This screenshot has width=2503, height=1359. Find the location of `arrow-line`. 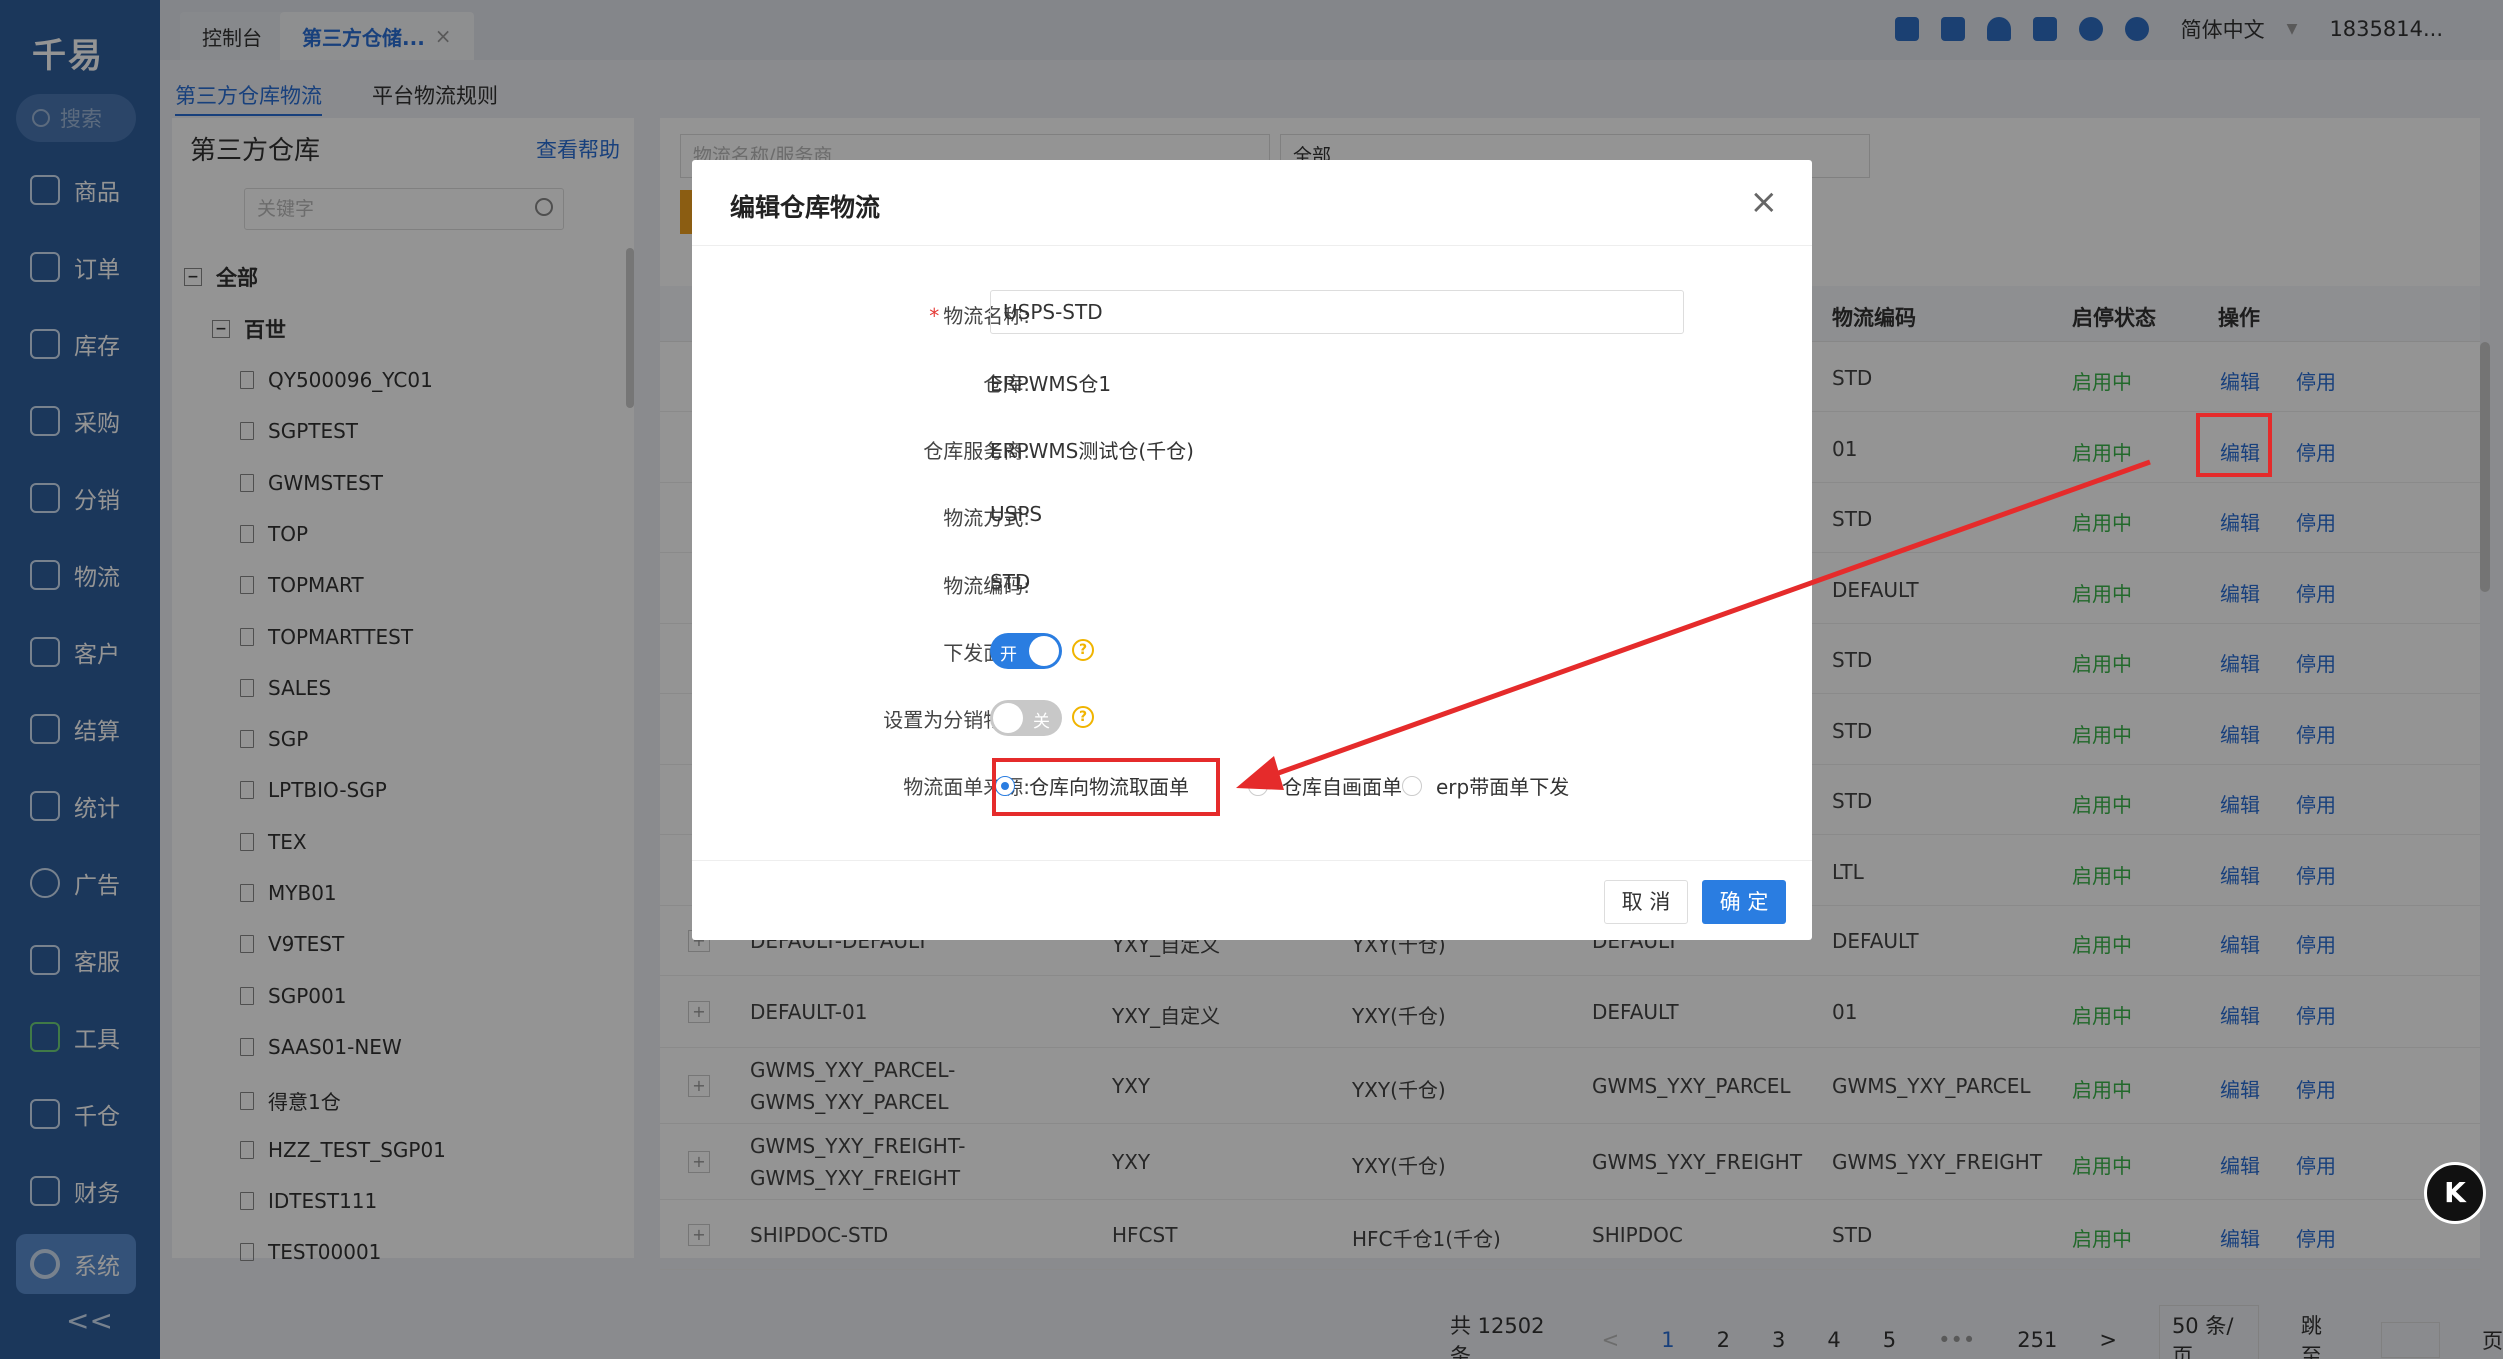

arrow-line is located at coordinates (1710, 619).